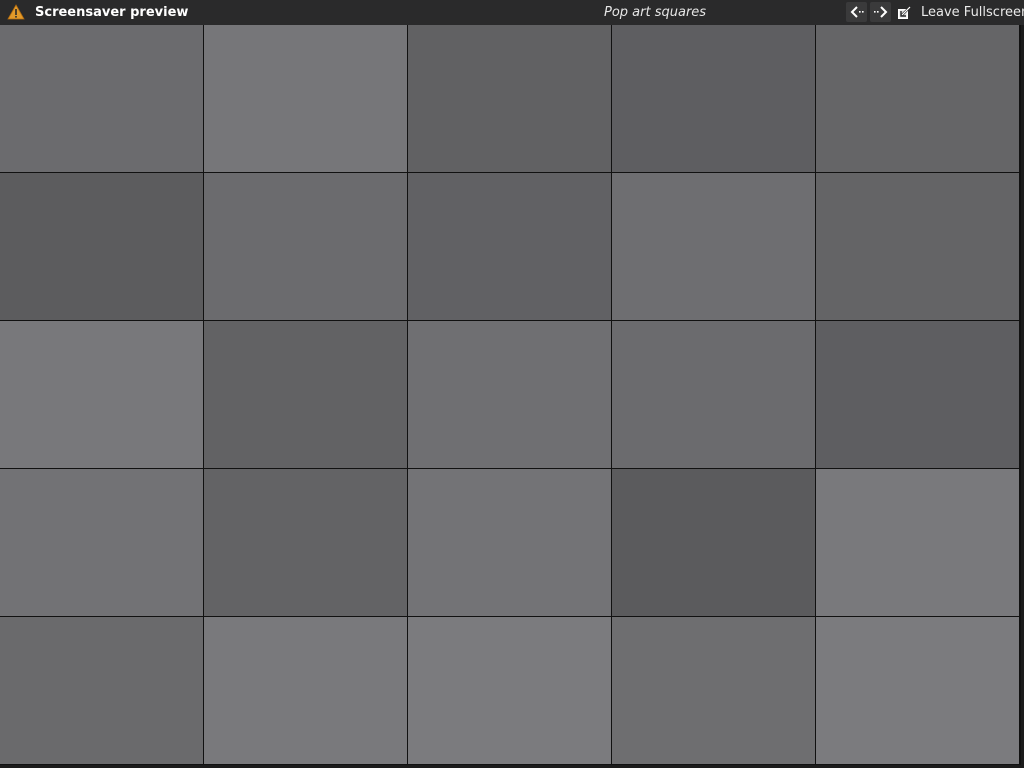 This screenshot has width=1024, height=768. What do you see at coordinates (16, 12) in the screenshot?
I see `warning-icon` at bounding box center [16, 12].